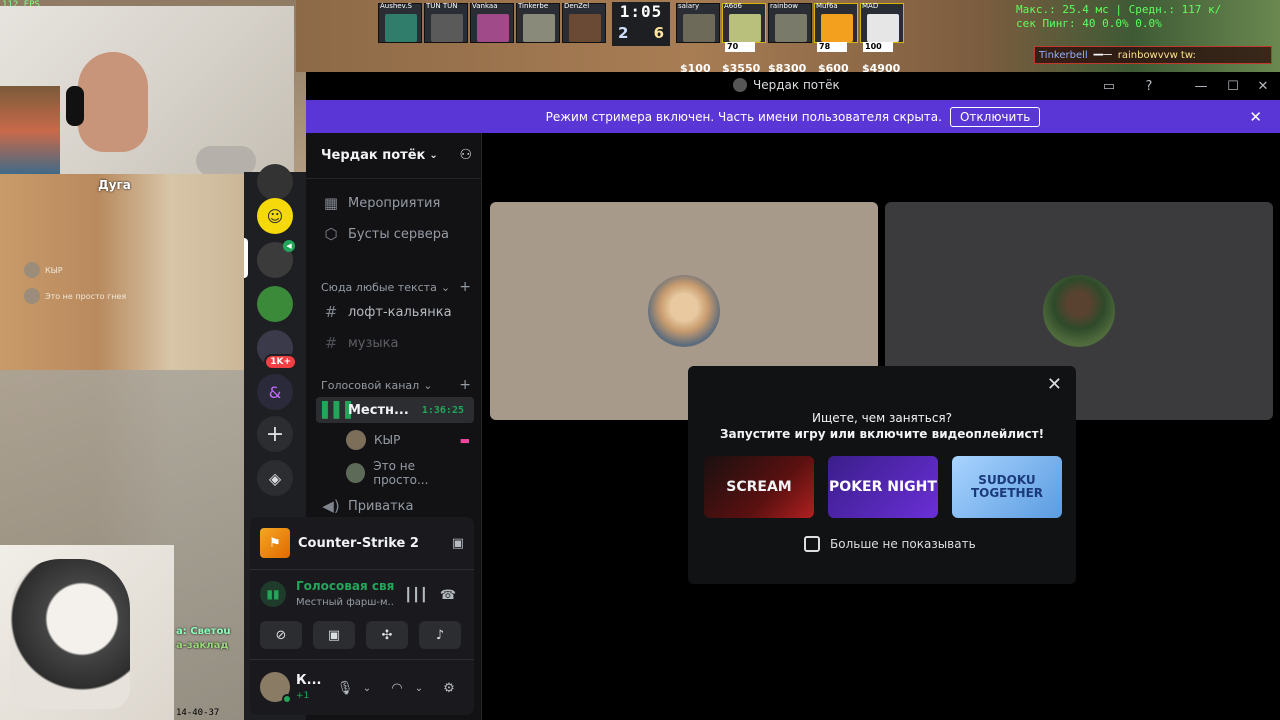 Image resolution: width=1280 pixels, height=720 pixels. I want to click on round-timer-box: 1:05 2 6, so click(641, 24).